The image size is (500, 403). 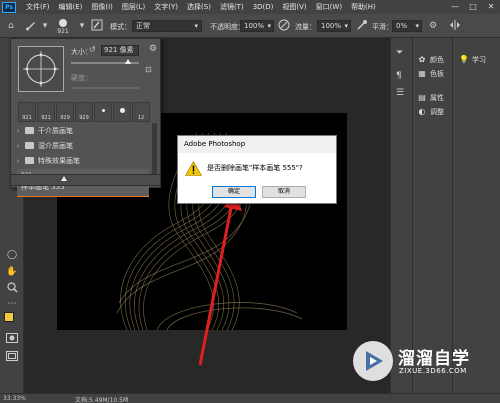 I want to click on brush-settings-icon, so click(x=97, y=26).